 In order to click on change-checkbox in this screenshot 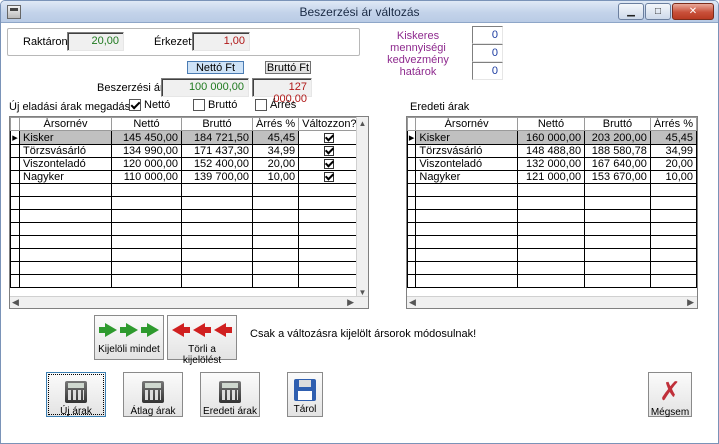, I will do `click(329, 177)`.